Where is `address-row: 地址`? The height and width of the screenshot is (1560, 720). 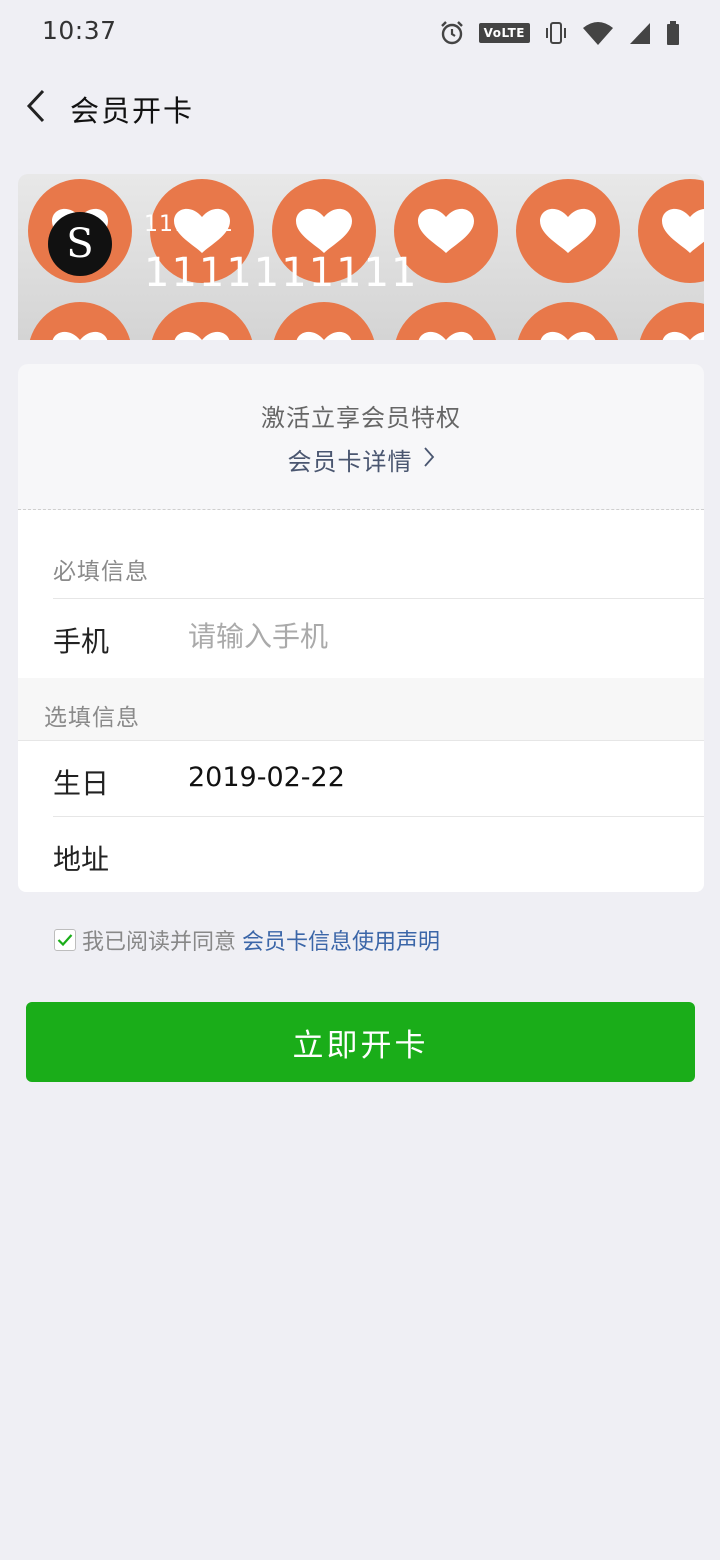 address-row: 地址 is located at coordinates (361, 854).